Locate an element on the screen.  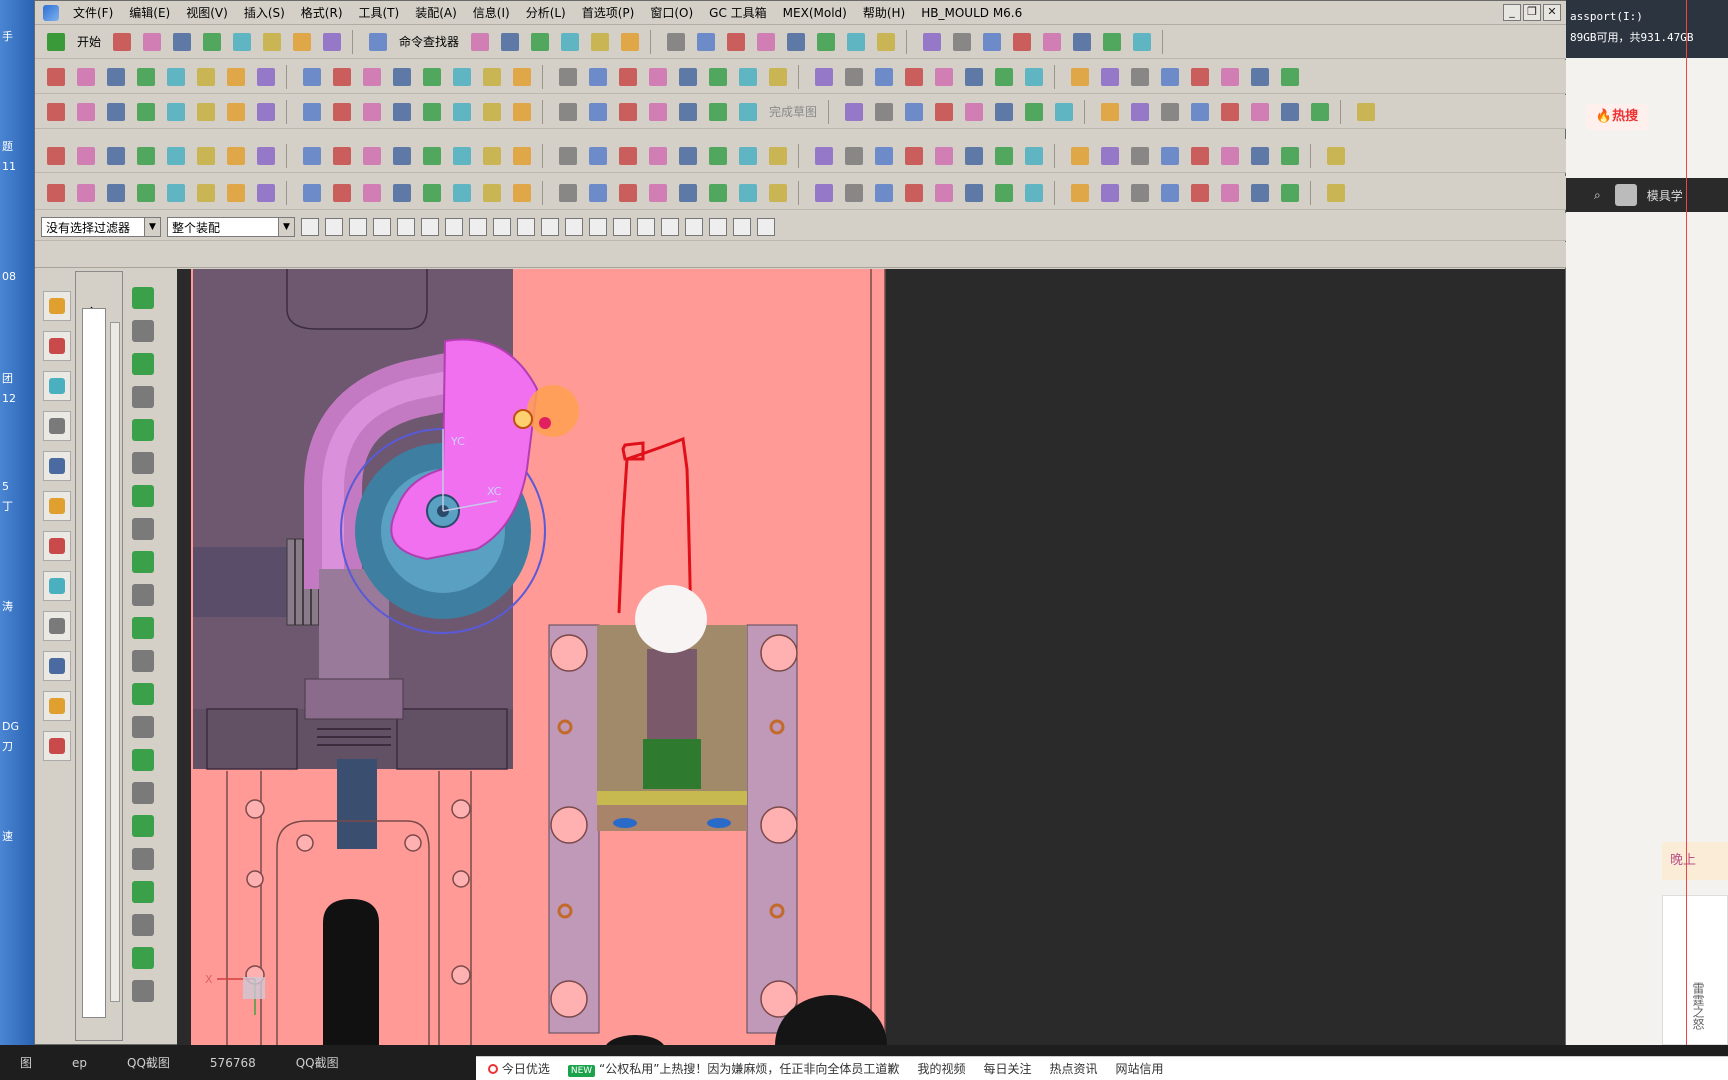
menu-assembly: 装配(A) is located at coordinates (436, 13).